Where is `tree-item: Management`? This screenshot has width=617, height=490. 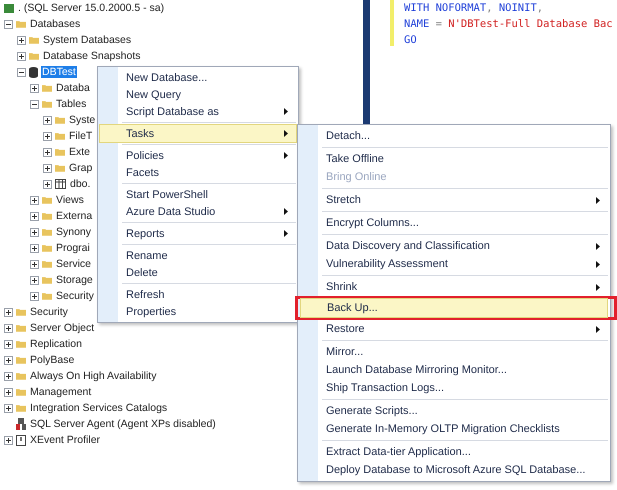
tree-item: Management is located at coordinates (60, 392).